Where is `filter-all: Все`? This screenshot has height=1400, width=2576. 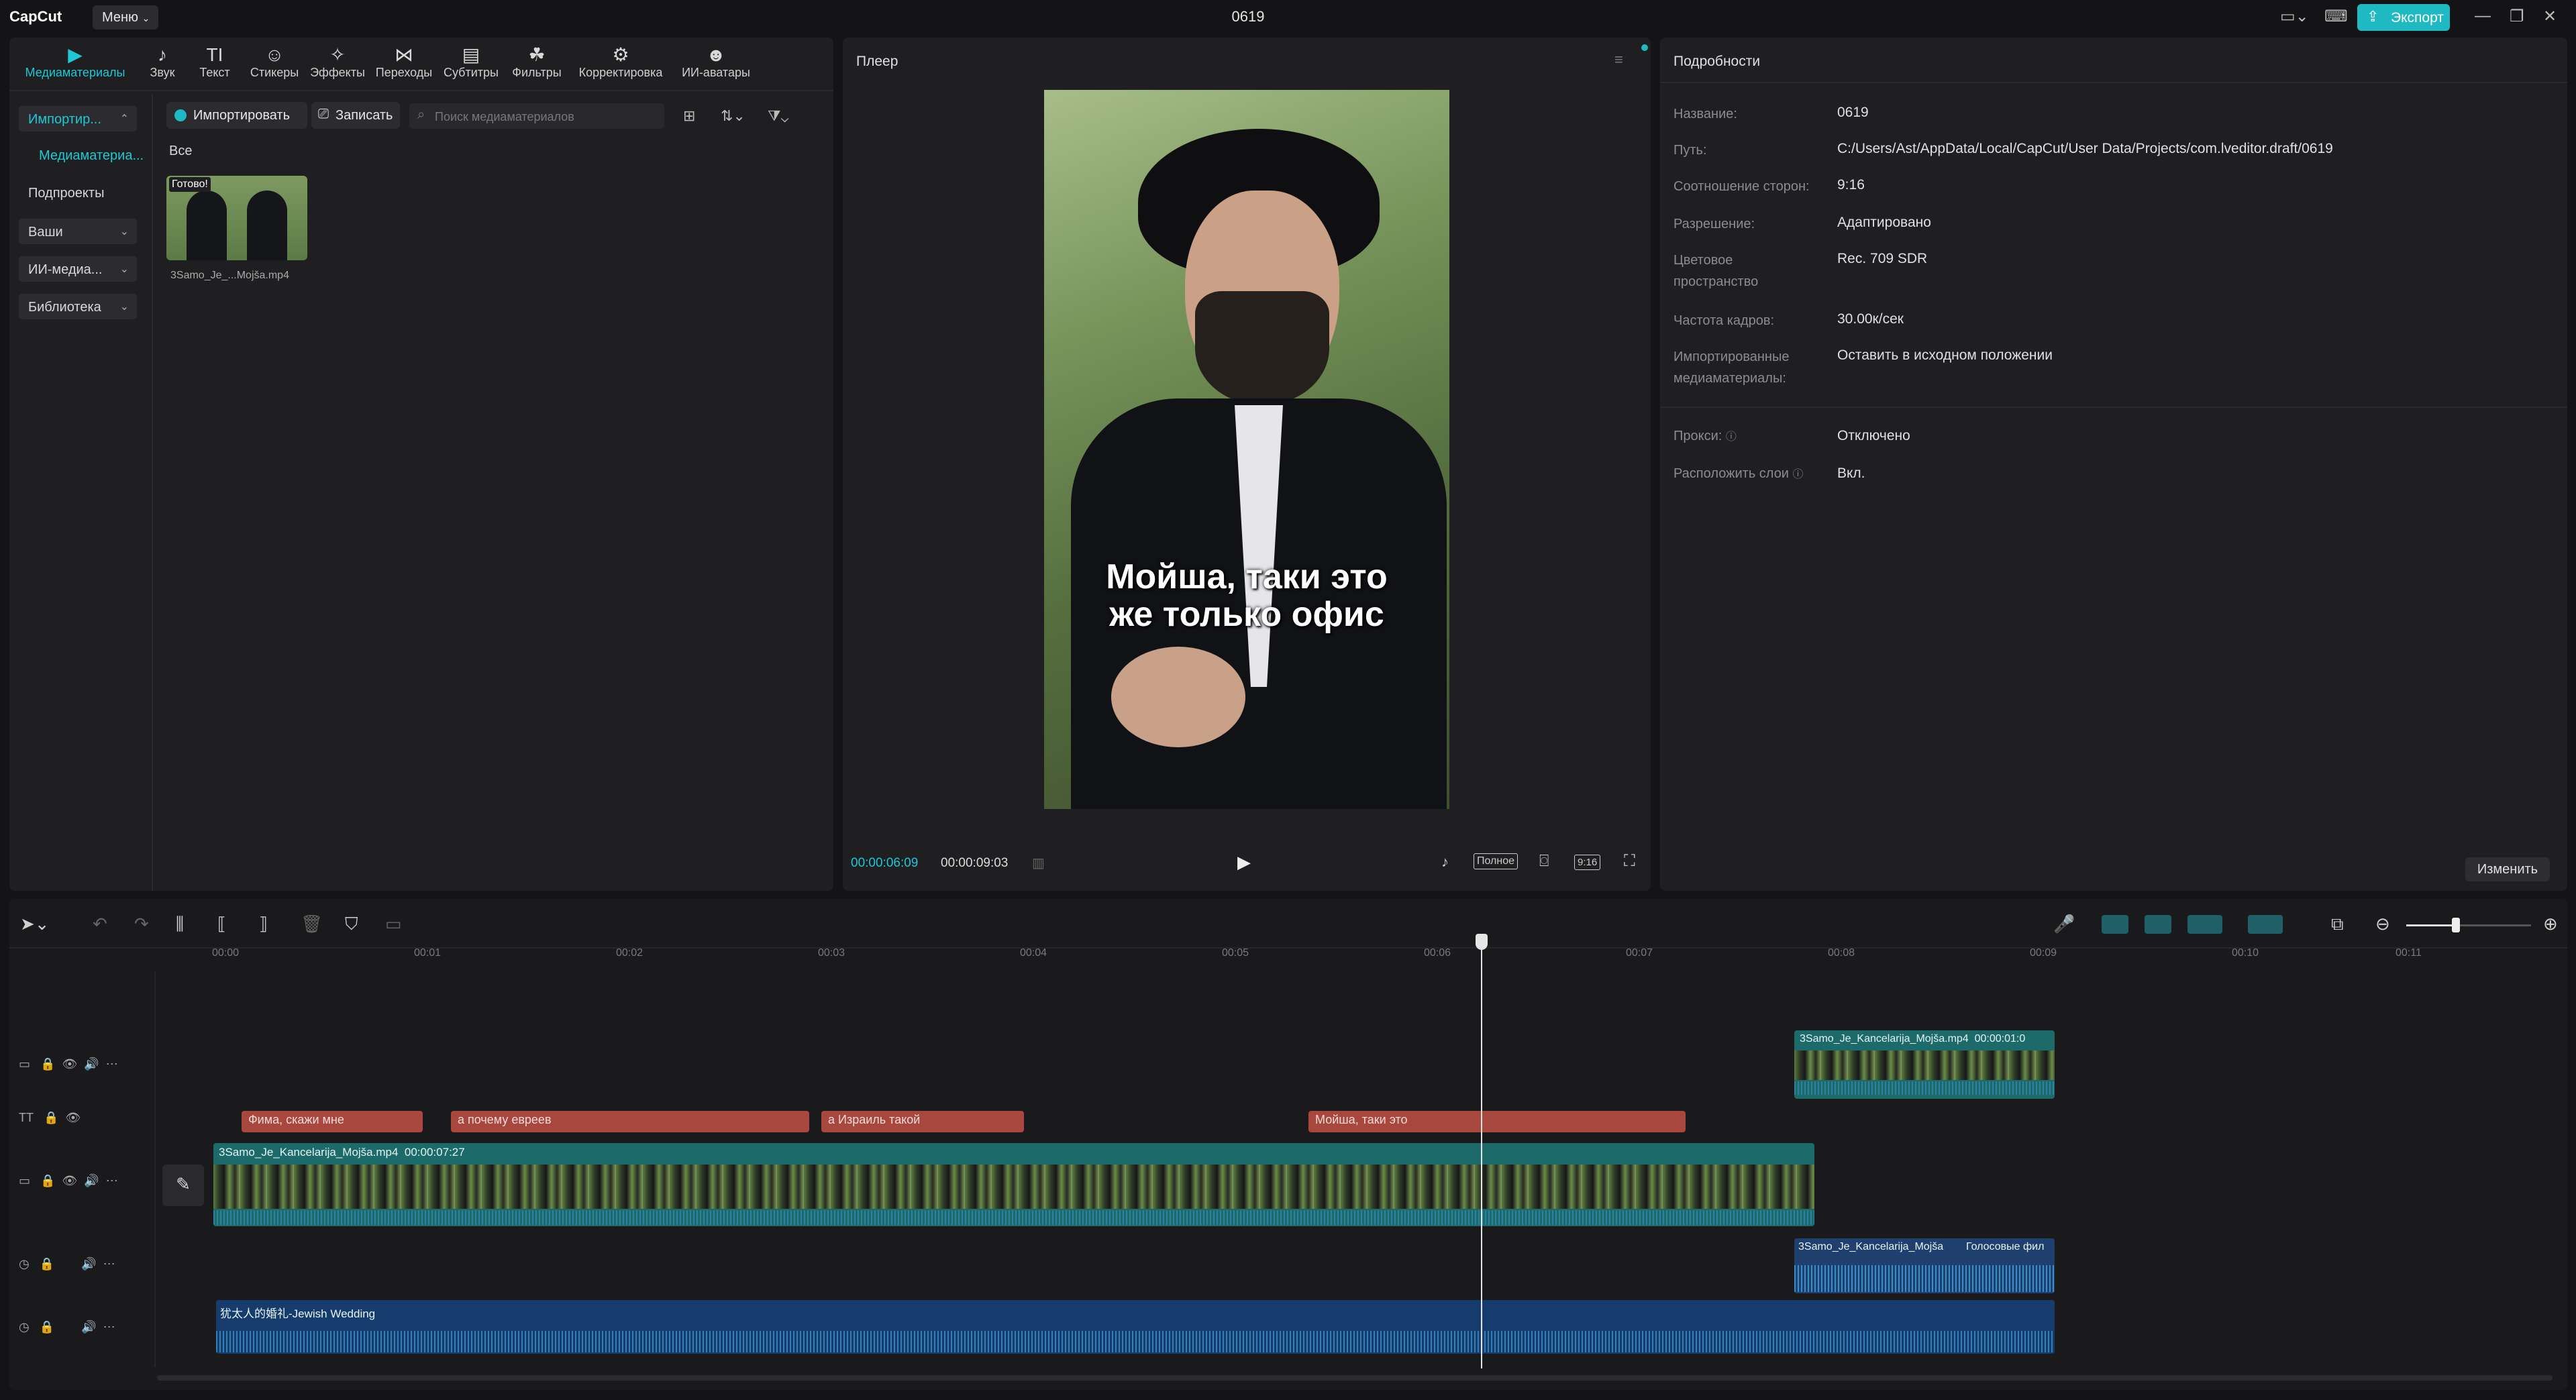
filter-all: Все is located at coordinates (180, 151).